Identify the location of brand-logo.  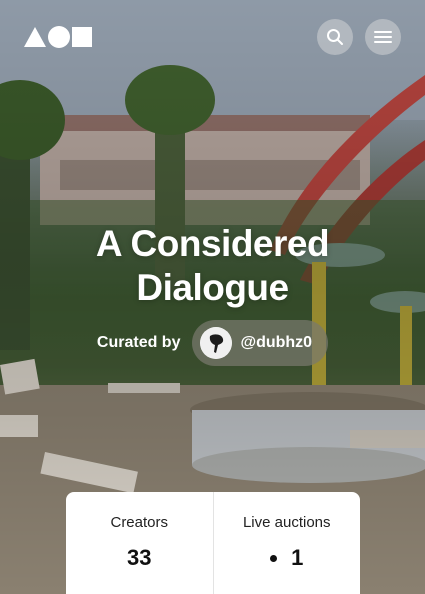
(58, 37).